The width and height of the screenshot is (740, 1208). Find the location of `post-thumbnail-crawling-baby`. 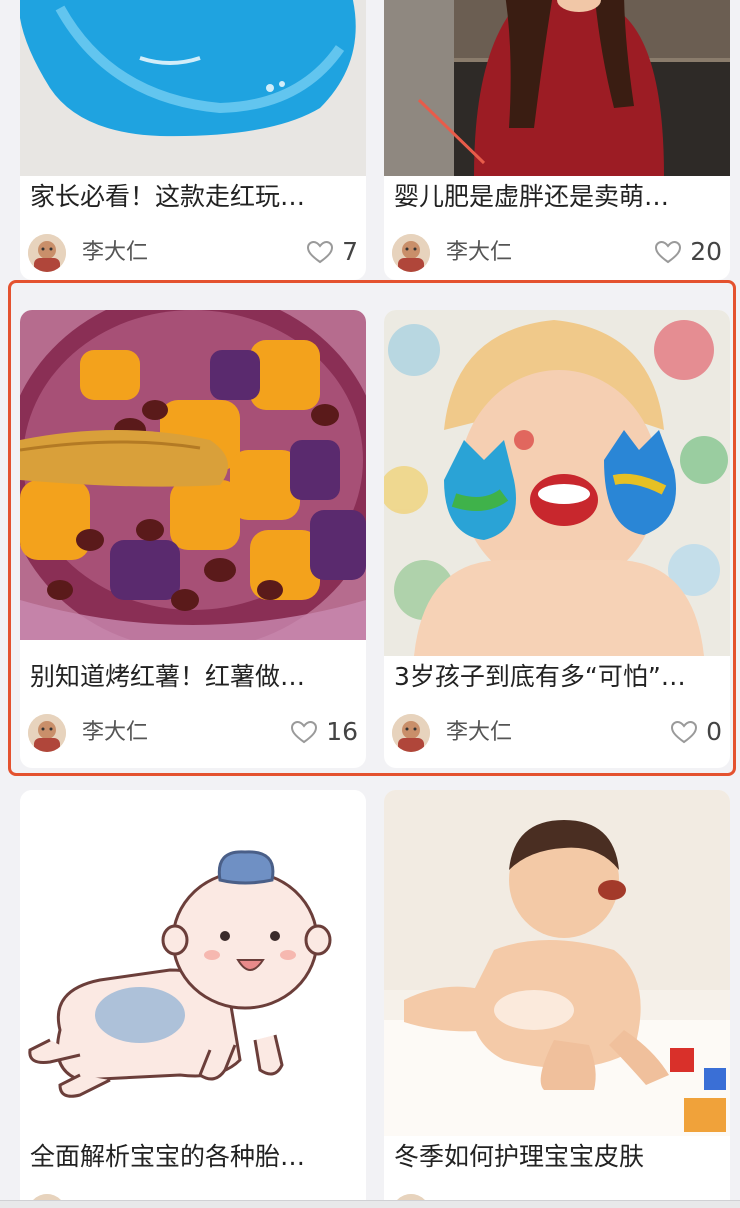

post-thumbnail-crawling-baby is located at coordinates (557, 963).